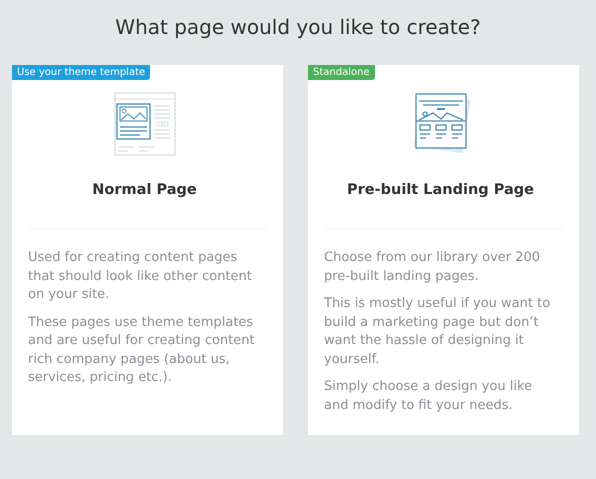 The image size is (596, 479). Describe the element at coordinates (81, 72) in the screenshot. I see `card-badge: Use your theme template` at that location.